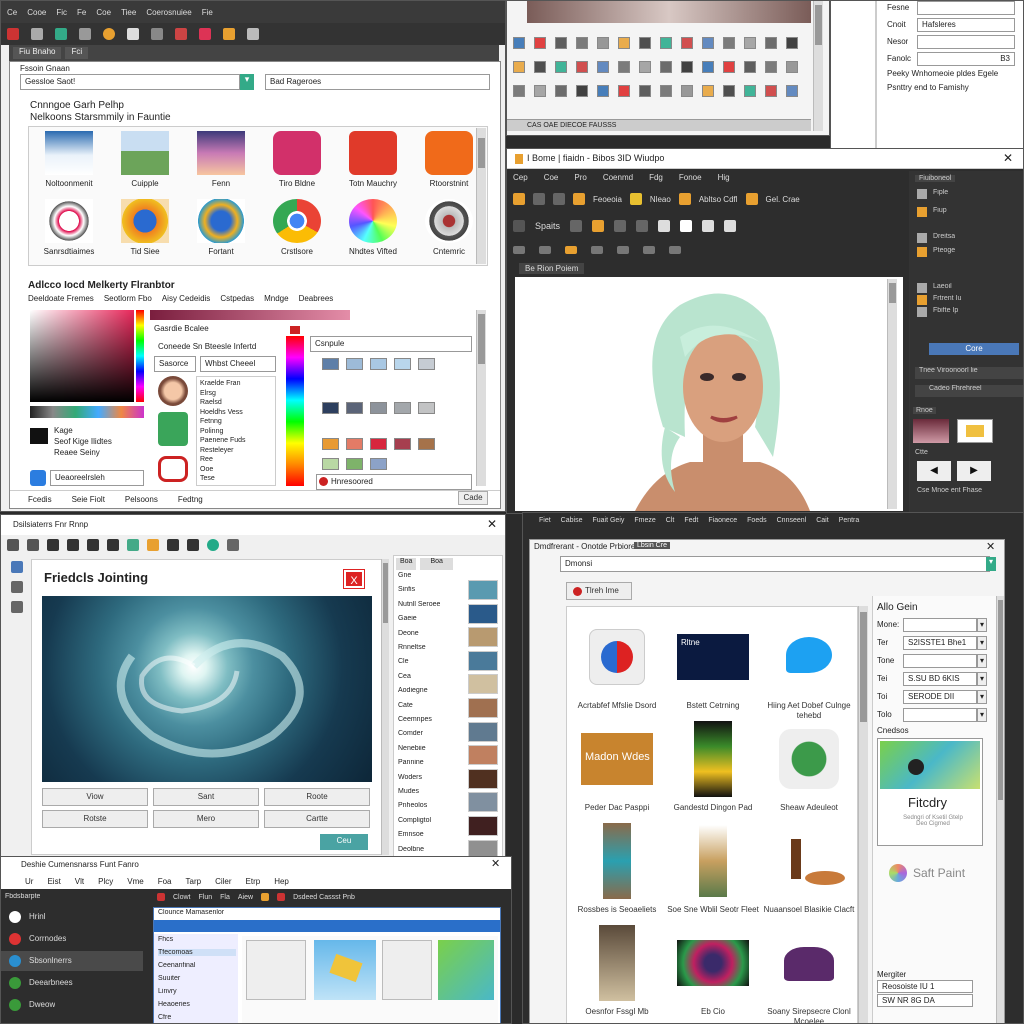 The width and height of the screenshot is (1024, 1024). I want to click on save-icon, so click(61, 34).